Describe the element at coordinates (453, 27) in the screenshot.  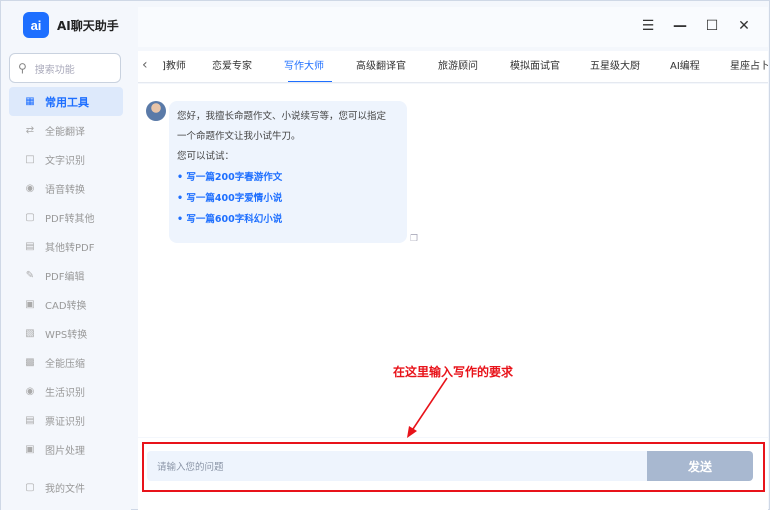
I see `title-bar: ☰ — ☐ ✕` at that location.